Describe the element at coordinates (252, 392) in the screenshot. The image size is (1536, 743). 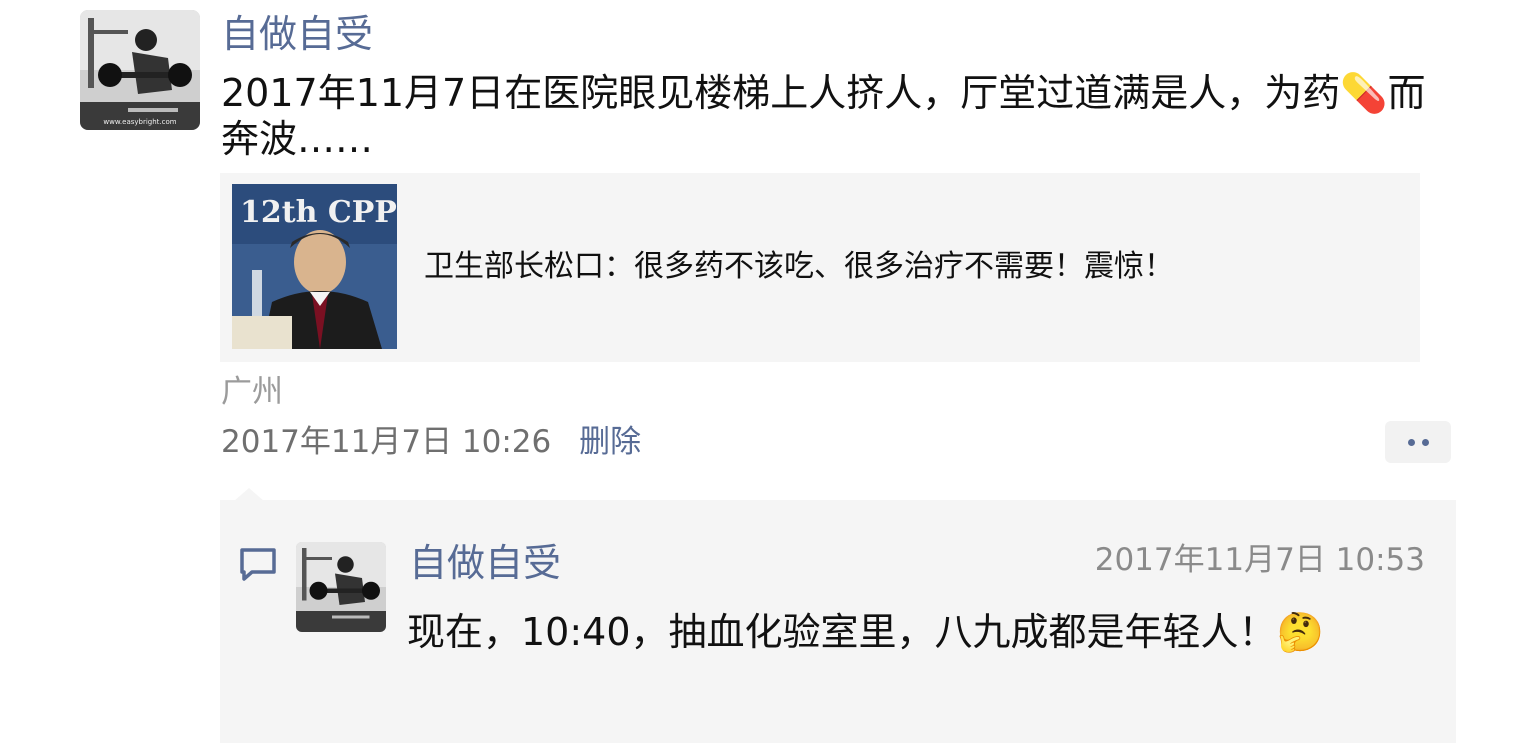
I see `post-location: 广州` at that location.